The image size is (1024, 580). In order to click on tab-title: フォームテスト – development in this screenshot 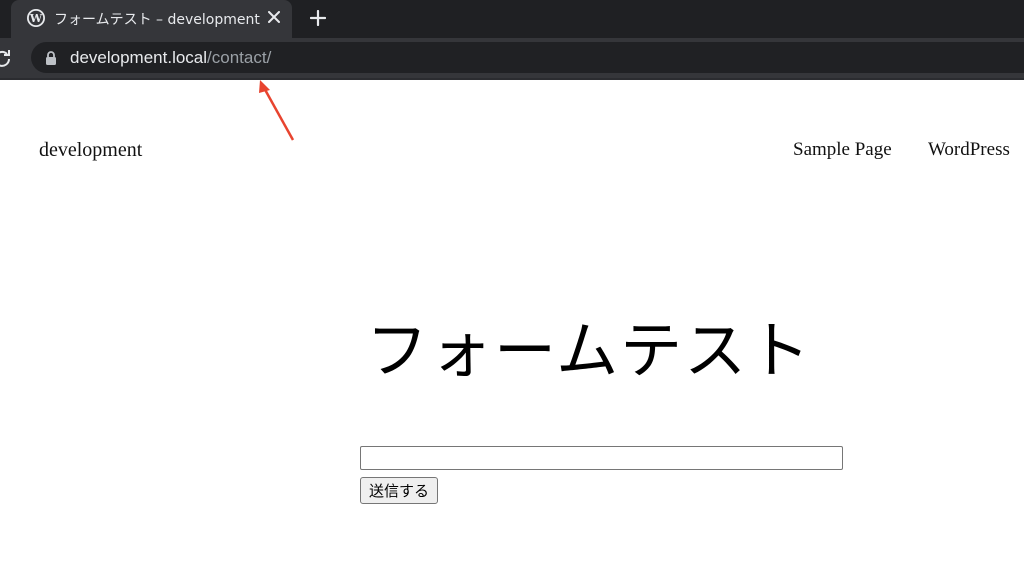, I will do `click(157, 20)`.